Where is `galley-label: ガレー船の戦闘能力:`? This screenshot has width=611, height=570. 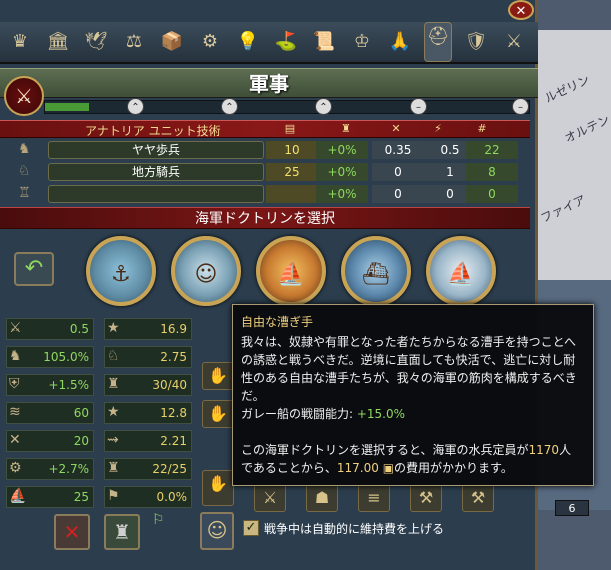
galley-label: ガレー船の戦闘能力: is located at coordinates (299, 414).